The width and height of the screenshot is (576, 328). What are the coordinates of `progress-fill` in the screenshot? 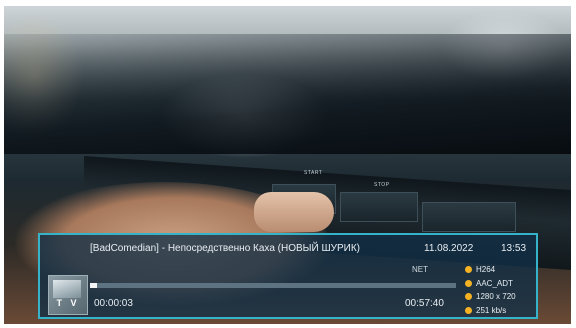 It's located at (94, 285).